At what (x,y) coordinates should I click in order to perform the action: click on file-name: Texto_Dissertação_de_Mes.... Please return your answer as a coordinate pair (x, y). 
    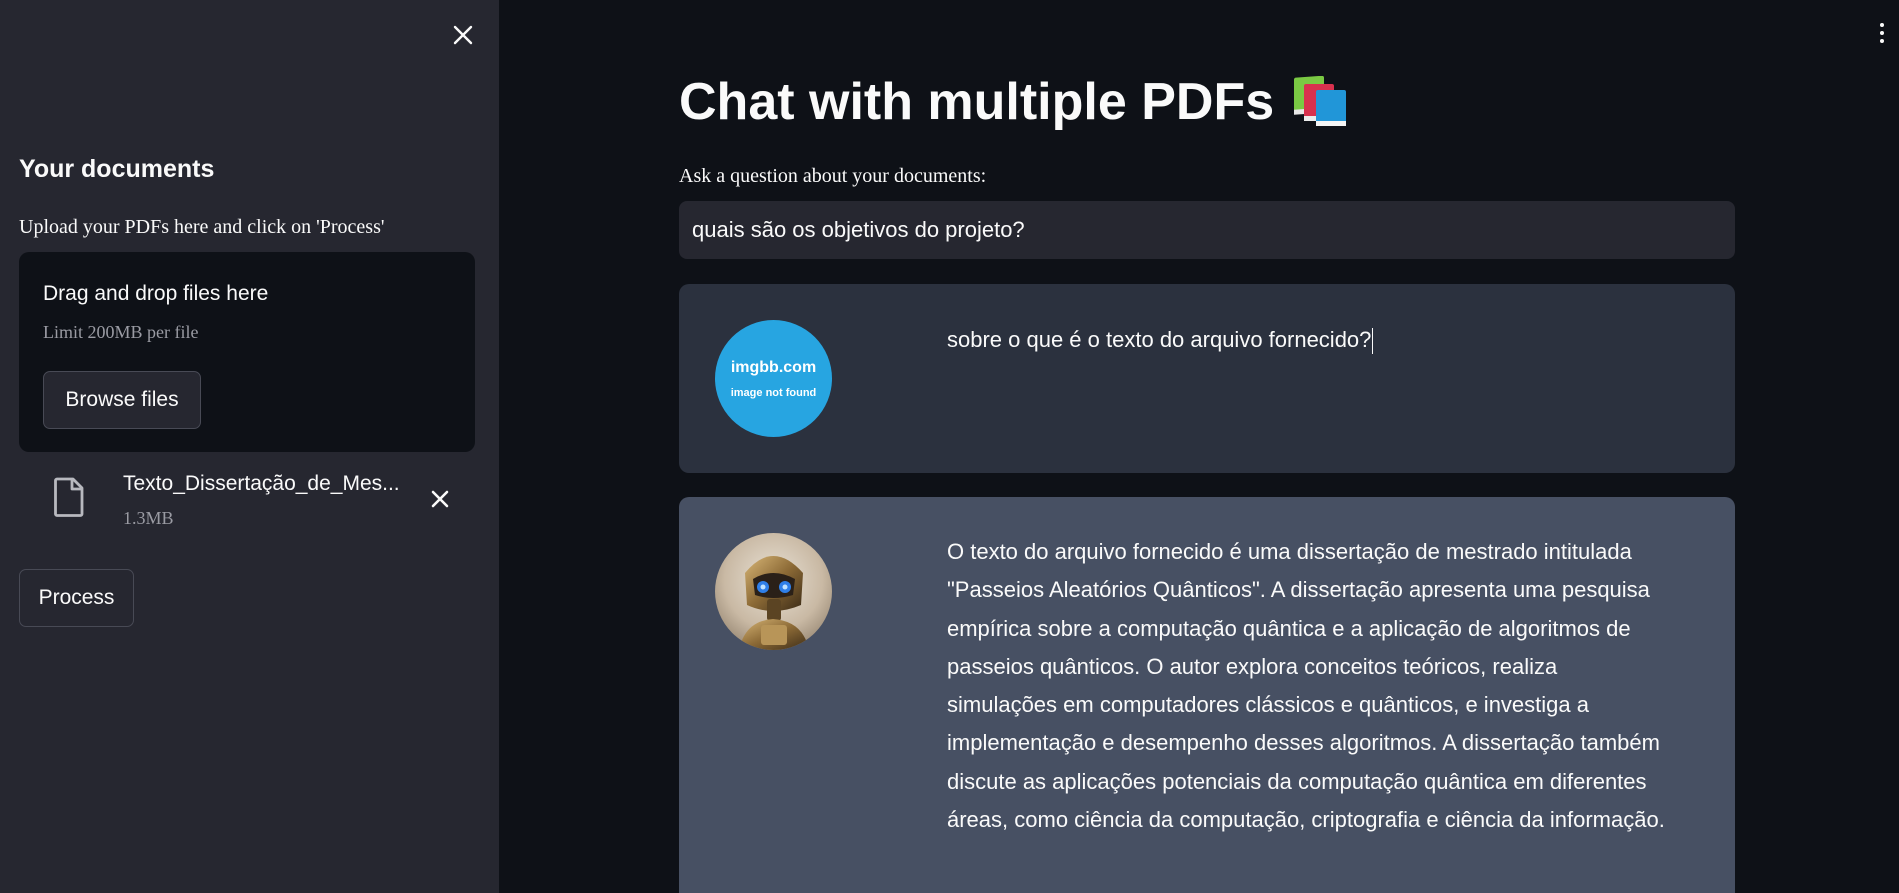
    Looking at the image, I should click on (261, 483).